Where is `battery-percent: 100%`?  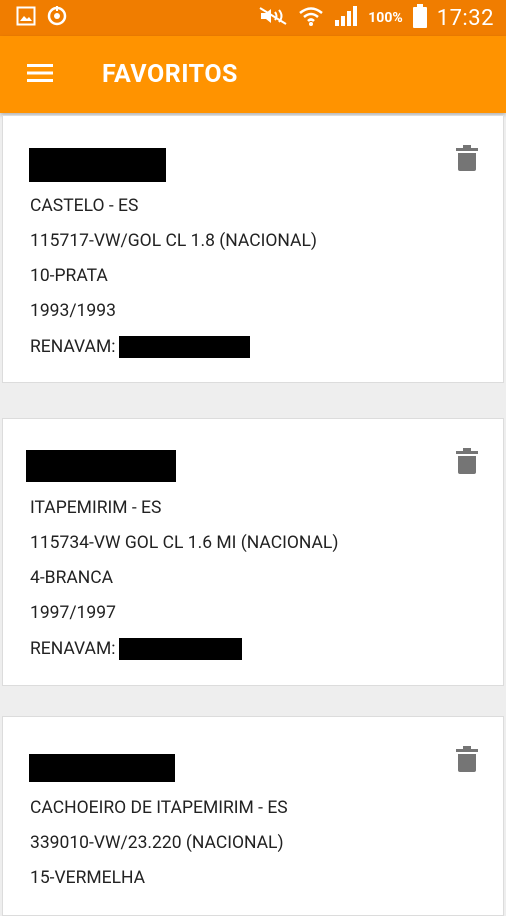 battery-percent: 100% is located at coordinates (385, 18).